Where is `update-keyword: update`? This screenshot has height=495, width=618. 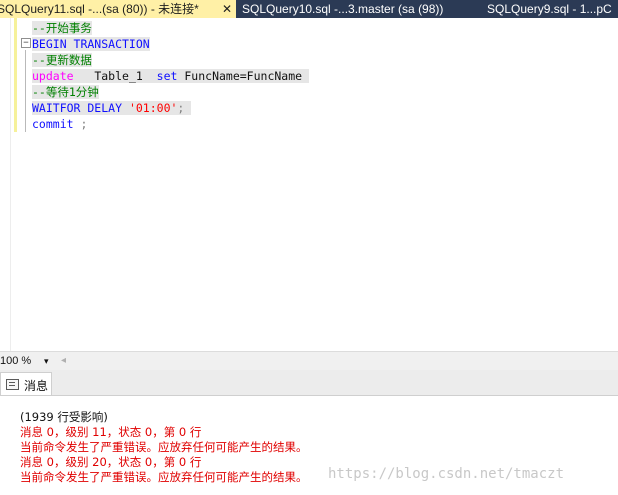
update-keyword: update is located at coordinates (53, 76).